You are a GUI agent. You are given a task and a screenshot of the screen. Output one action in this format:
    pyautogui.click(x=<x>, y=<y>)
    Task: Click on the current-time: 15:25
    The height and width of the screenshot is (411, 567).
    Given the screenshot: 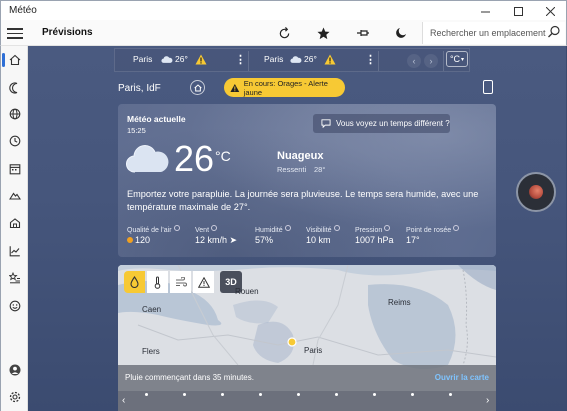 What is the action you would take?
    pyautogui.click(x=136, y=130)
    